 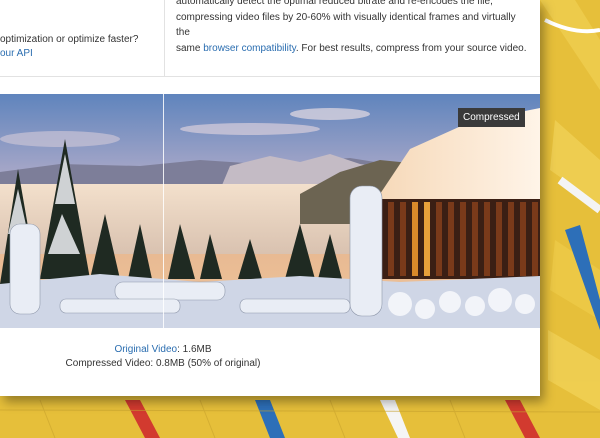 What do you see at coordinates (491, 117) in the screenshot?
I see `compressed-badge: Compressed` at bounding box center [491, 117].